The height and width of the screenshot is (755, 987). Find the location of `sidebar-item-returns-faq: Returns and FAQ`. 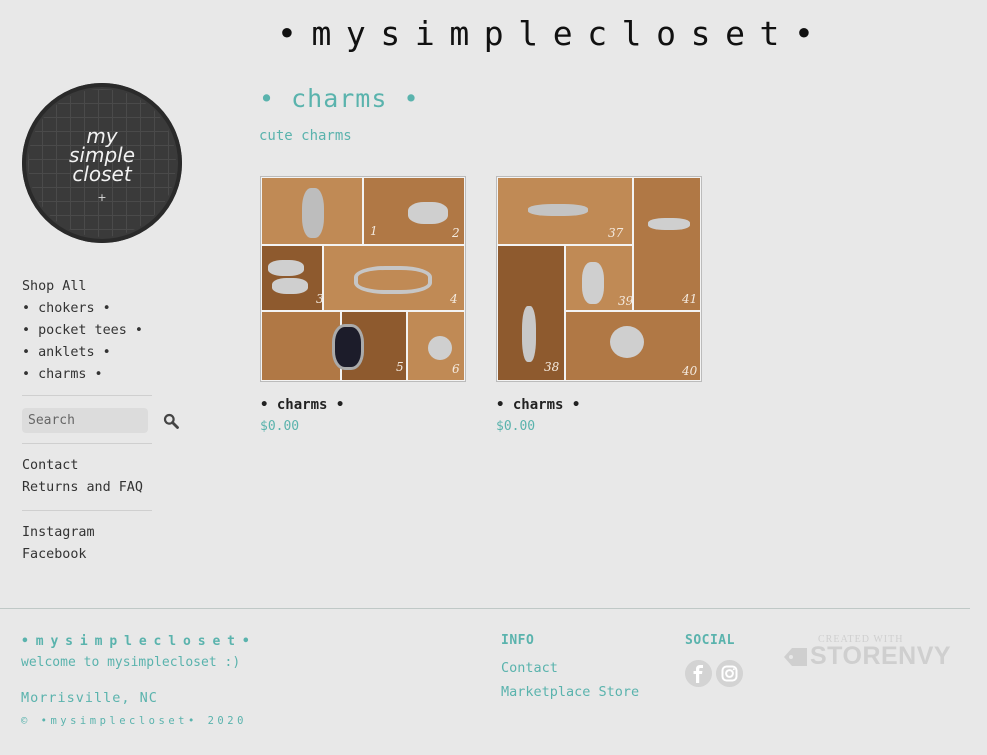

sidebar-item-returns-faq: Returns and FAQ is located at coordinates (82, 488).